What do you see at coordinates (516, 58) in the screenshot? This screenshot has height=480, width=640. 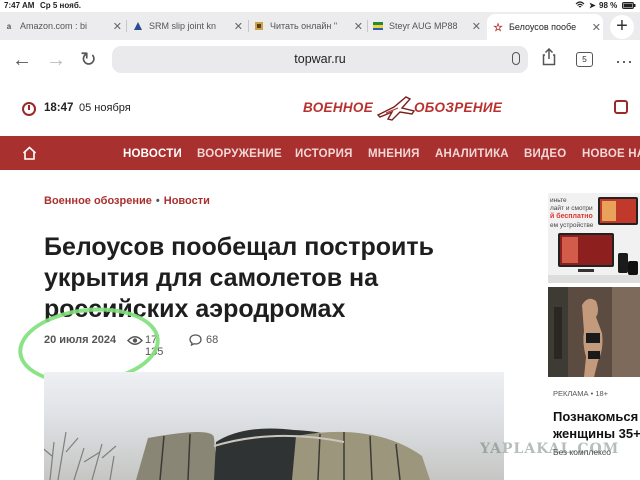 I see `microphone-icon` at bounding box center [516, 58].